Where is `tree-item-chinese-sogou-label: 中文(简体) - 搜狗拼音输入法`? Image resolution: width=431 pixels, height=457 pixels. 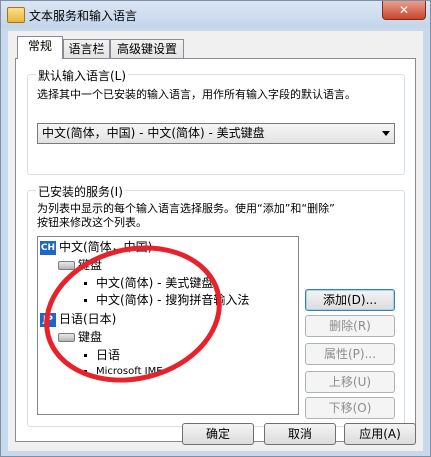
tree-item-chinese-sogou-label: 中文(简体) - 搜狗拼音输入法 is located at coordinates (173, 300).